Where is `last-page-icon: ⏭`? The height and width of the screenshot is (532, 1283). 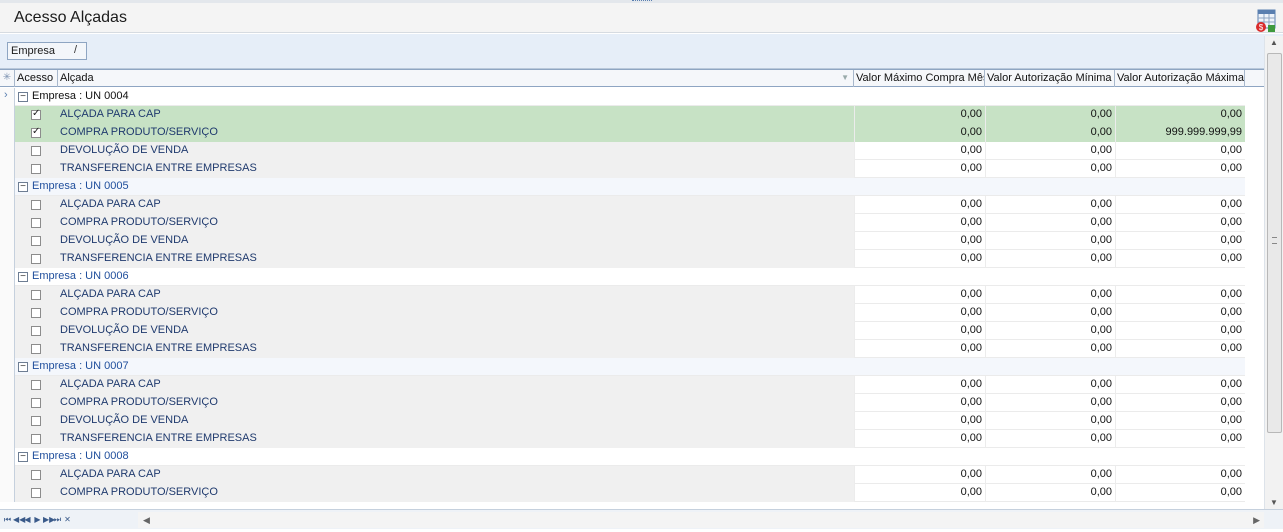
last-page-icon: ⏭ is located at coordinates (57, 520).